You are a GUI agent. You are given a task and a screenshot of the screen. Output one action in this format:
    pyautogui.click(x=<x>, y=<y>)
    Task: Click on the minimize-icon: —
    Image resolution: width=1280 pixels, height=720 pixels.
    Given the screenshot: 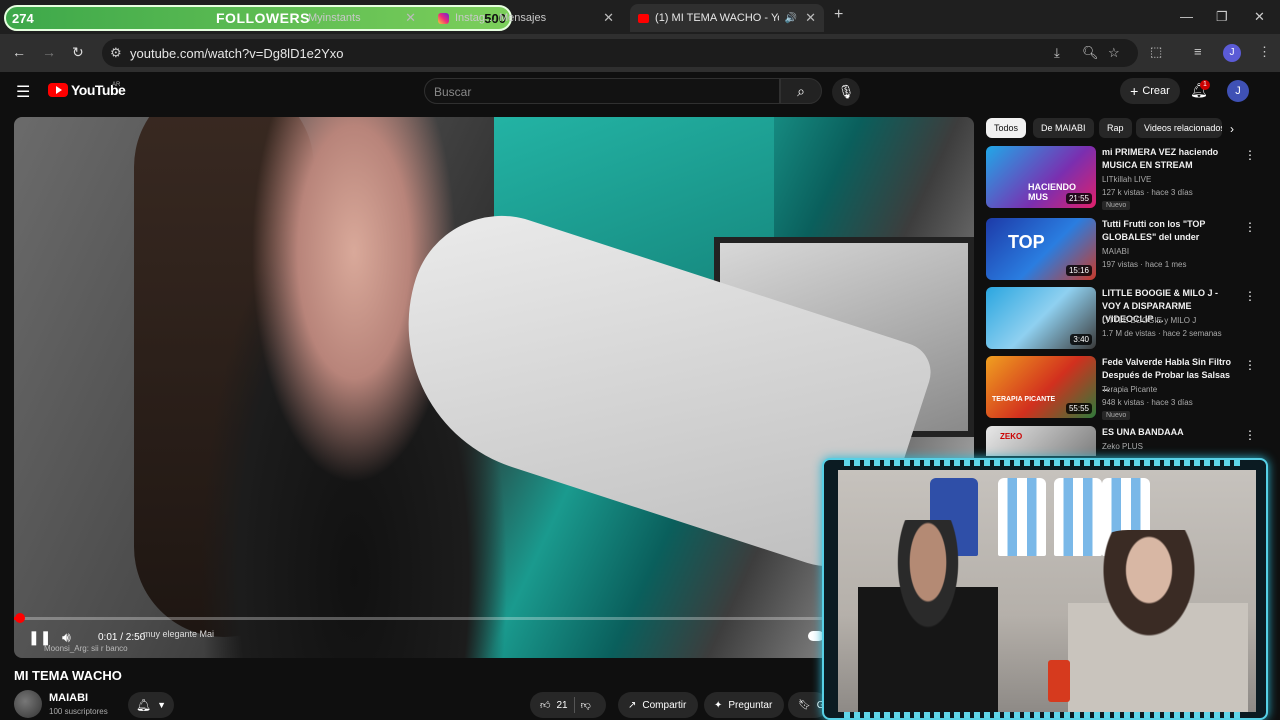 What is the action you would take?
    pyautogui.click(x=1186, y=16)
    